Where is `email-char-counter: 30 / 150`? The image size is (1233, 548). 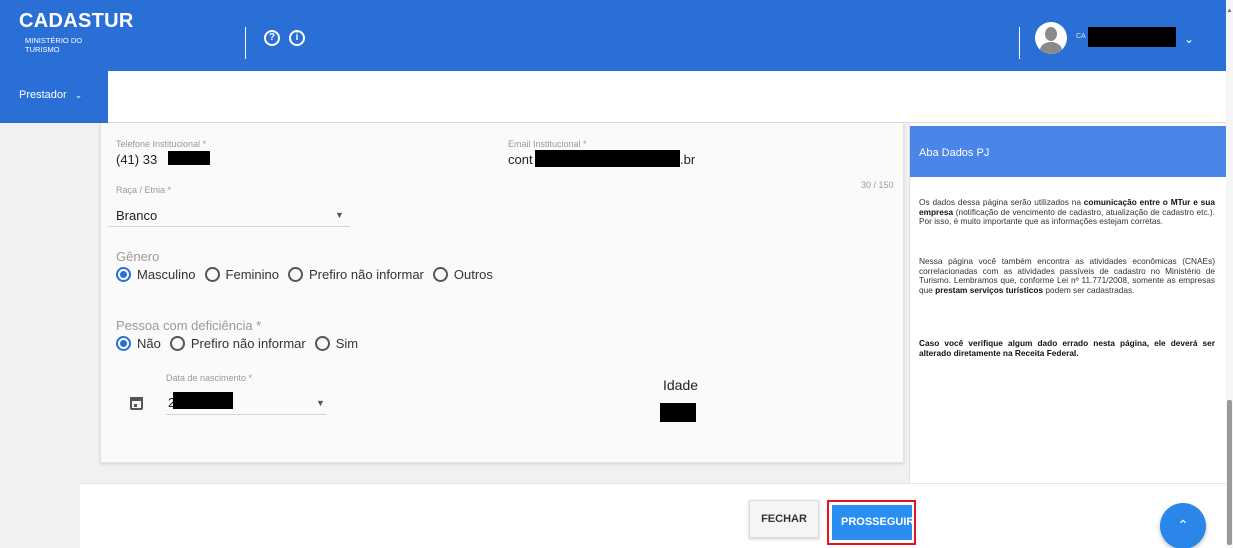
email-char-counter: 30 / 150 is located at coordinates (877, 185).